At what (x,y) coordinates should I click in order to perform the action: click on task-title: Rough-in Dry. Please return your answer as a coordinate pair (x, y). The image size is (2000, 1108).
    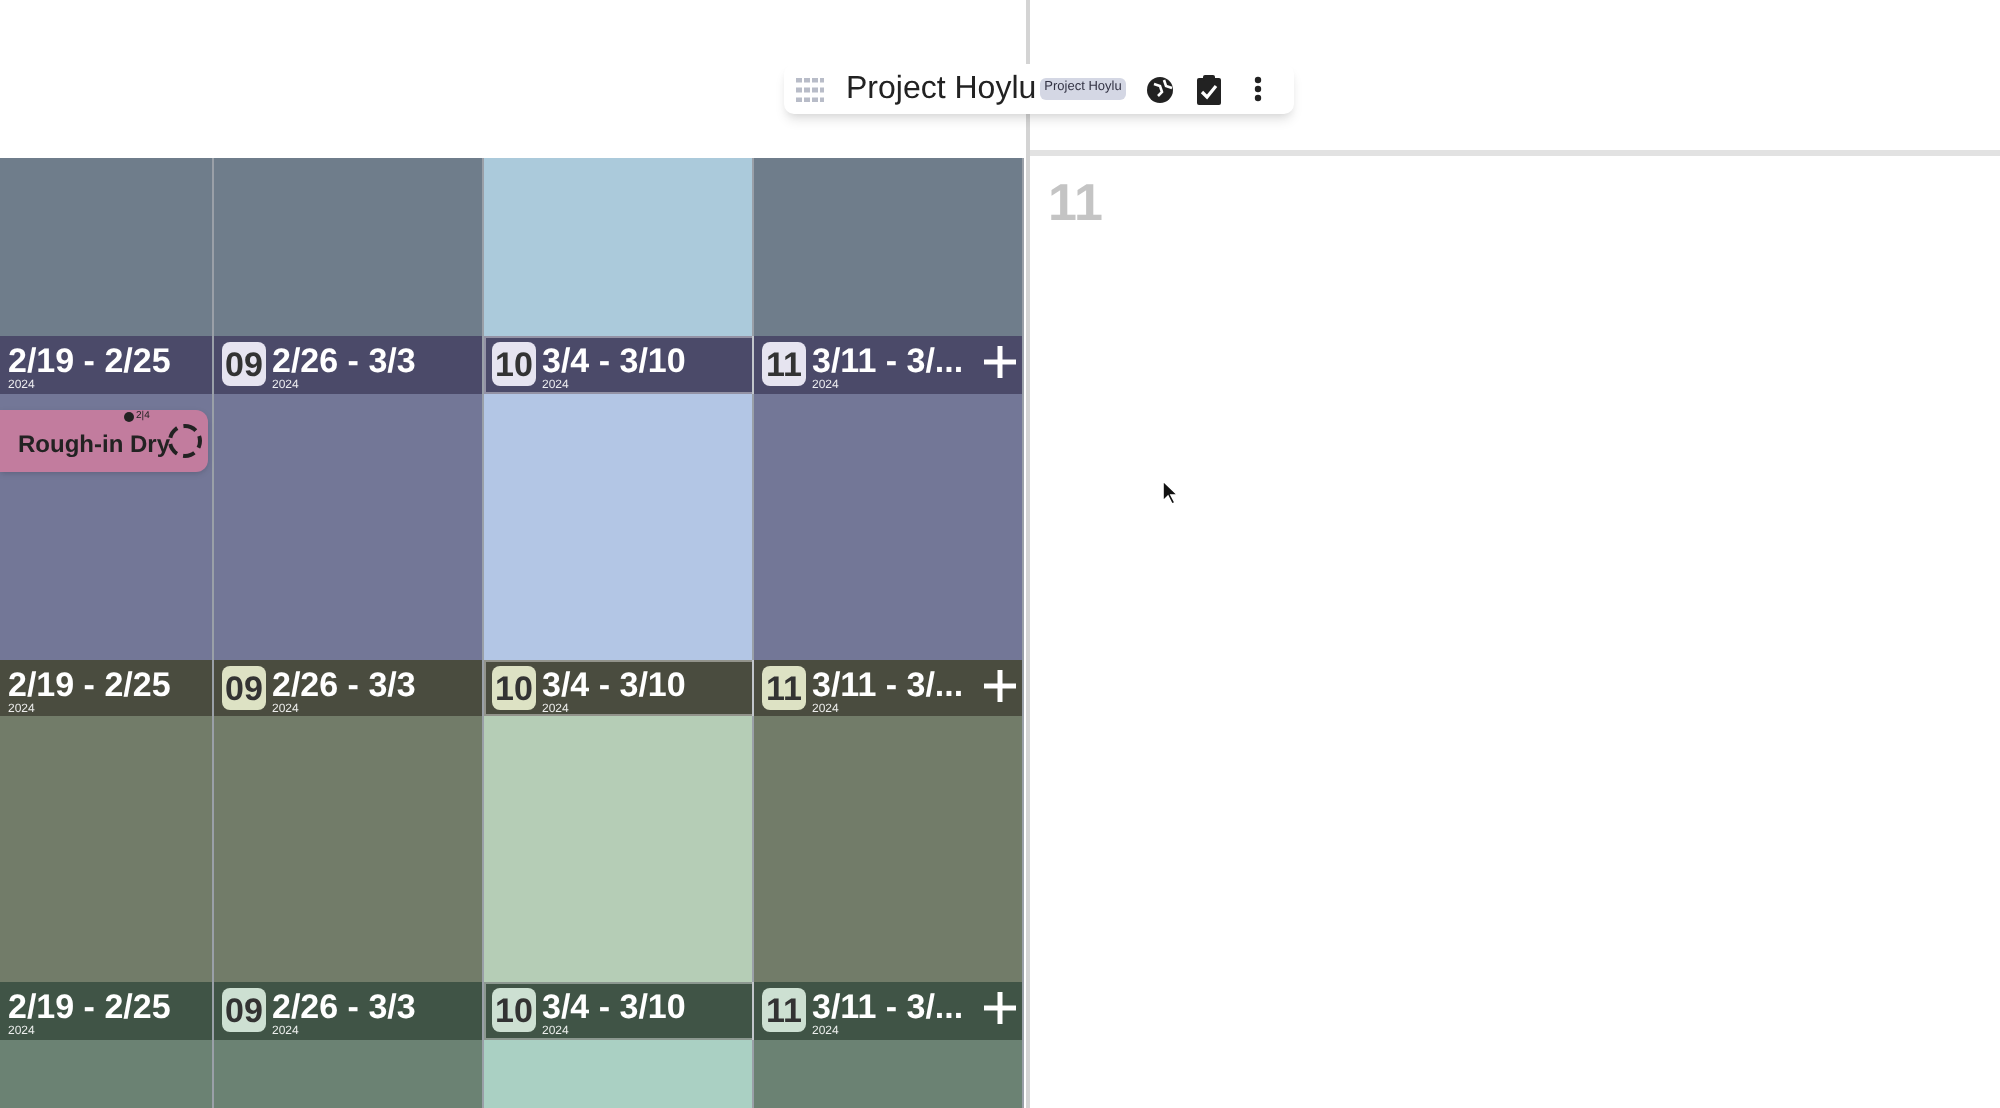
    Looking at the image, I should click on (94, 445).